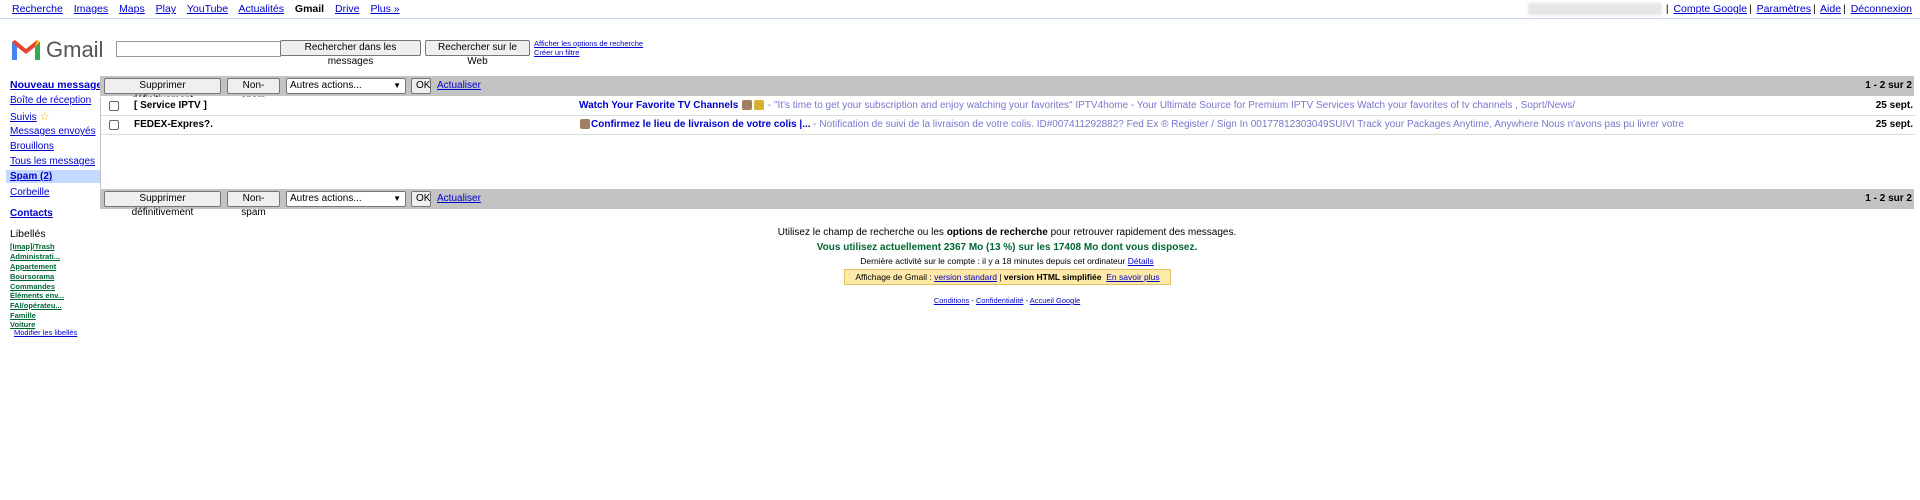  What do you see at coordinates (261, 9) in the screenshot?
I see `nav-actualites: Actualités` at bounding box center [261, 9].